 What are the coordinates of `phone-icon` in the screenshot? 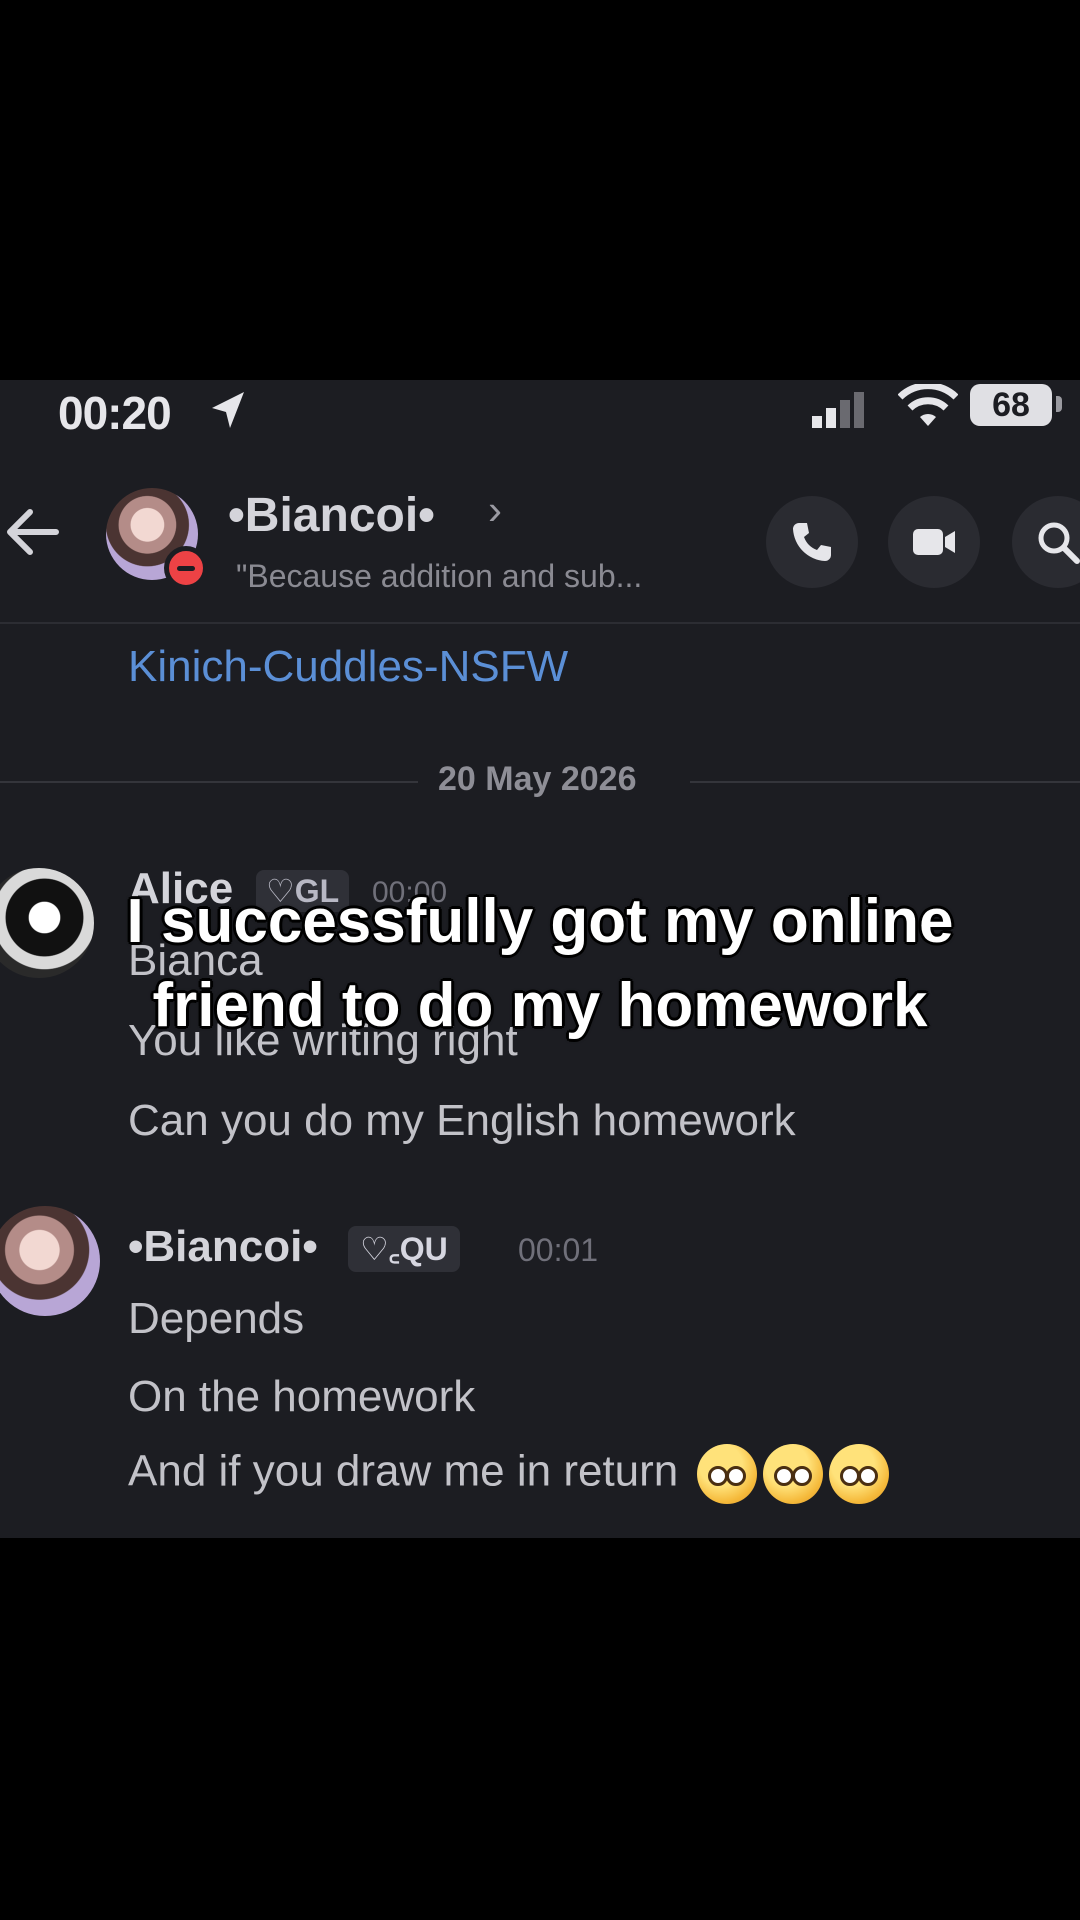 It's located at (812, 542).